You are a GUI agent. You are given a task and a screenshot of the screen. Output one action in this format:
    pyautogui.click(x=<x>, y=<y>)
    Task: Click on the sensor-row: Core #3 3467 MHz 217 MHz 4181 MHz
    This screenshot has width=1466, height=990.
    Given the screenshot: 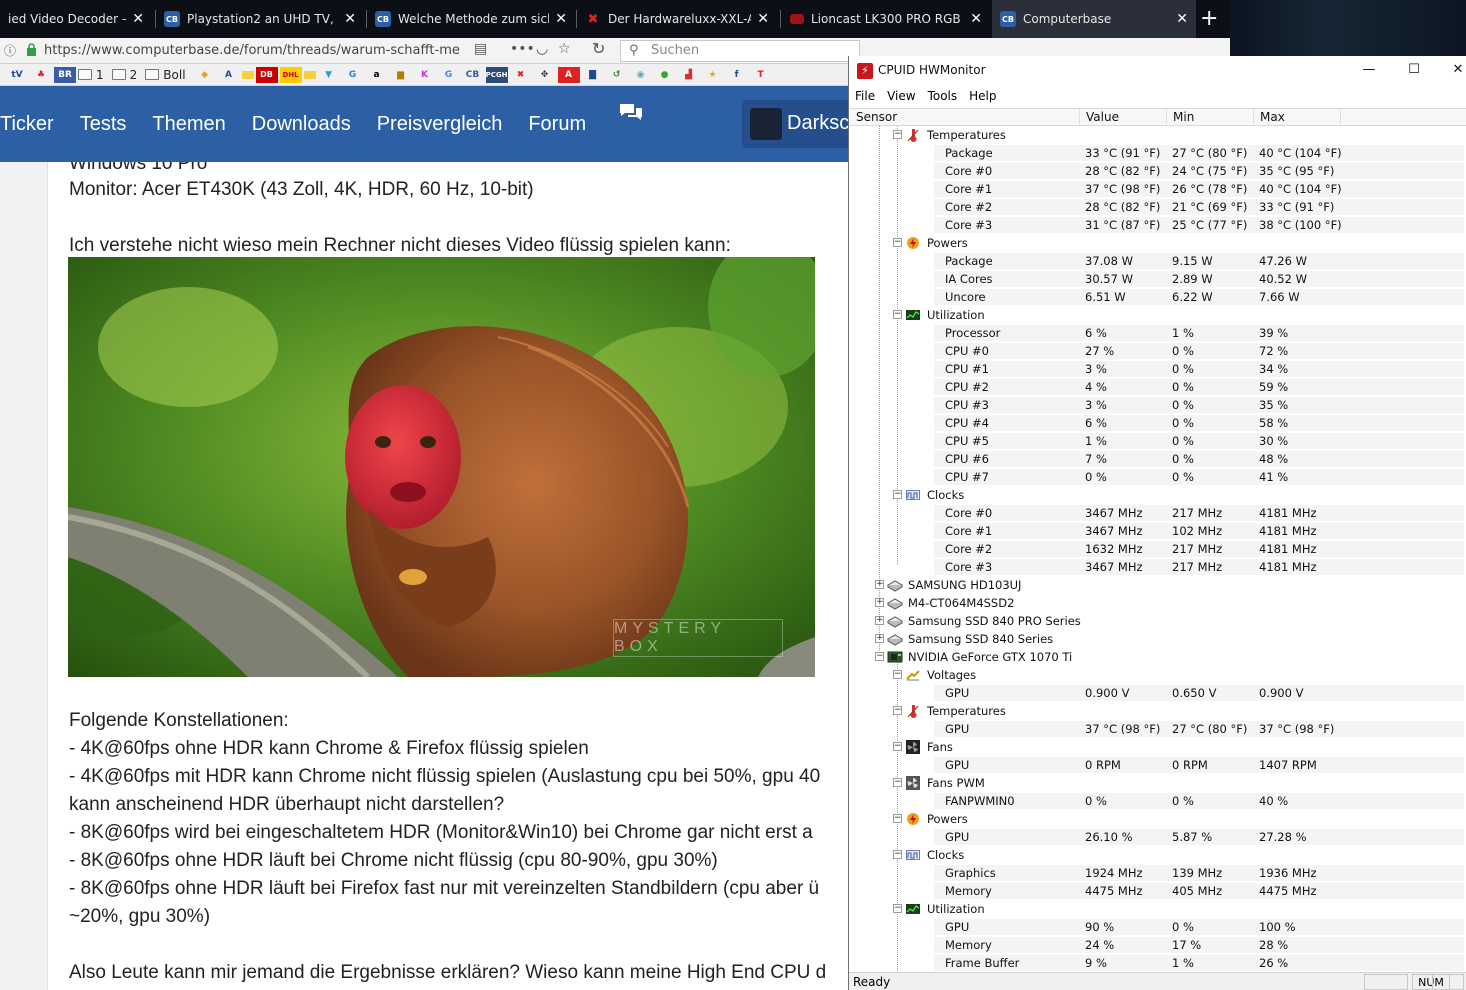 What is the action you would take?
    pyautogui.click(x=1158, y=567)
    